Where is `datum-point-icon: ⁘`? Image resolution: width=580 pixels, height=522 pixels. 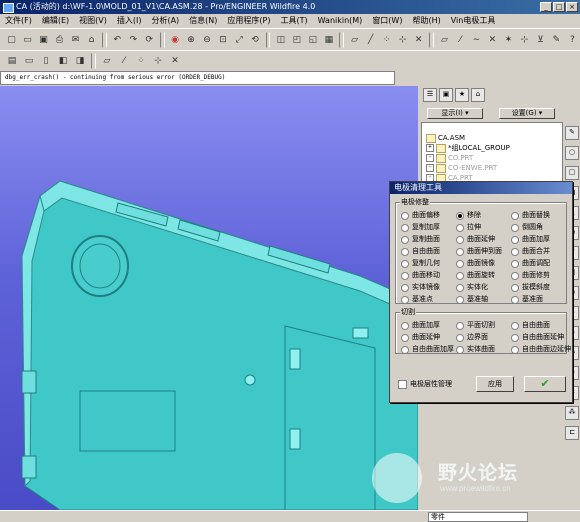 datum-point-icon: ⁘ is located at coordinates (386, 40).